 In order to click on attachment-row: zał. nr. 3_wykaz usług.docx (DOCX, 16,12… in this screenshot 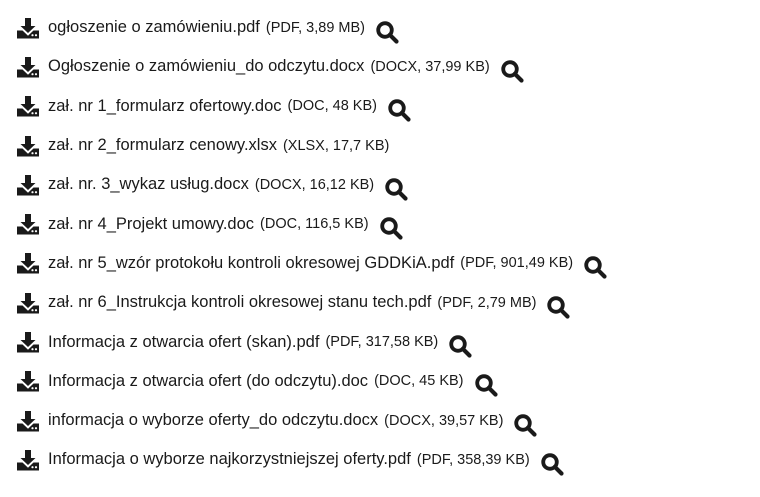, I will do `click(380, 184)`.